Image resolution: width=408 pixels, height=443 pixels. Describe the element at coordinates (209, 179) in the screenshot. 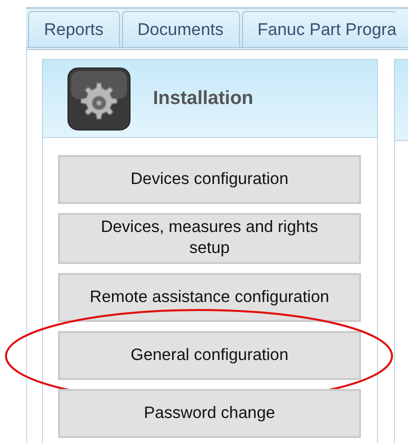

I see `menu-button: Devices configuration` at that location.